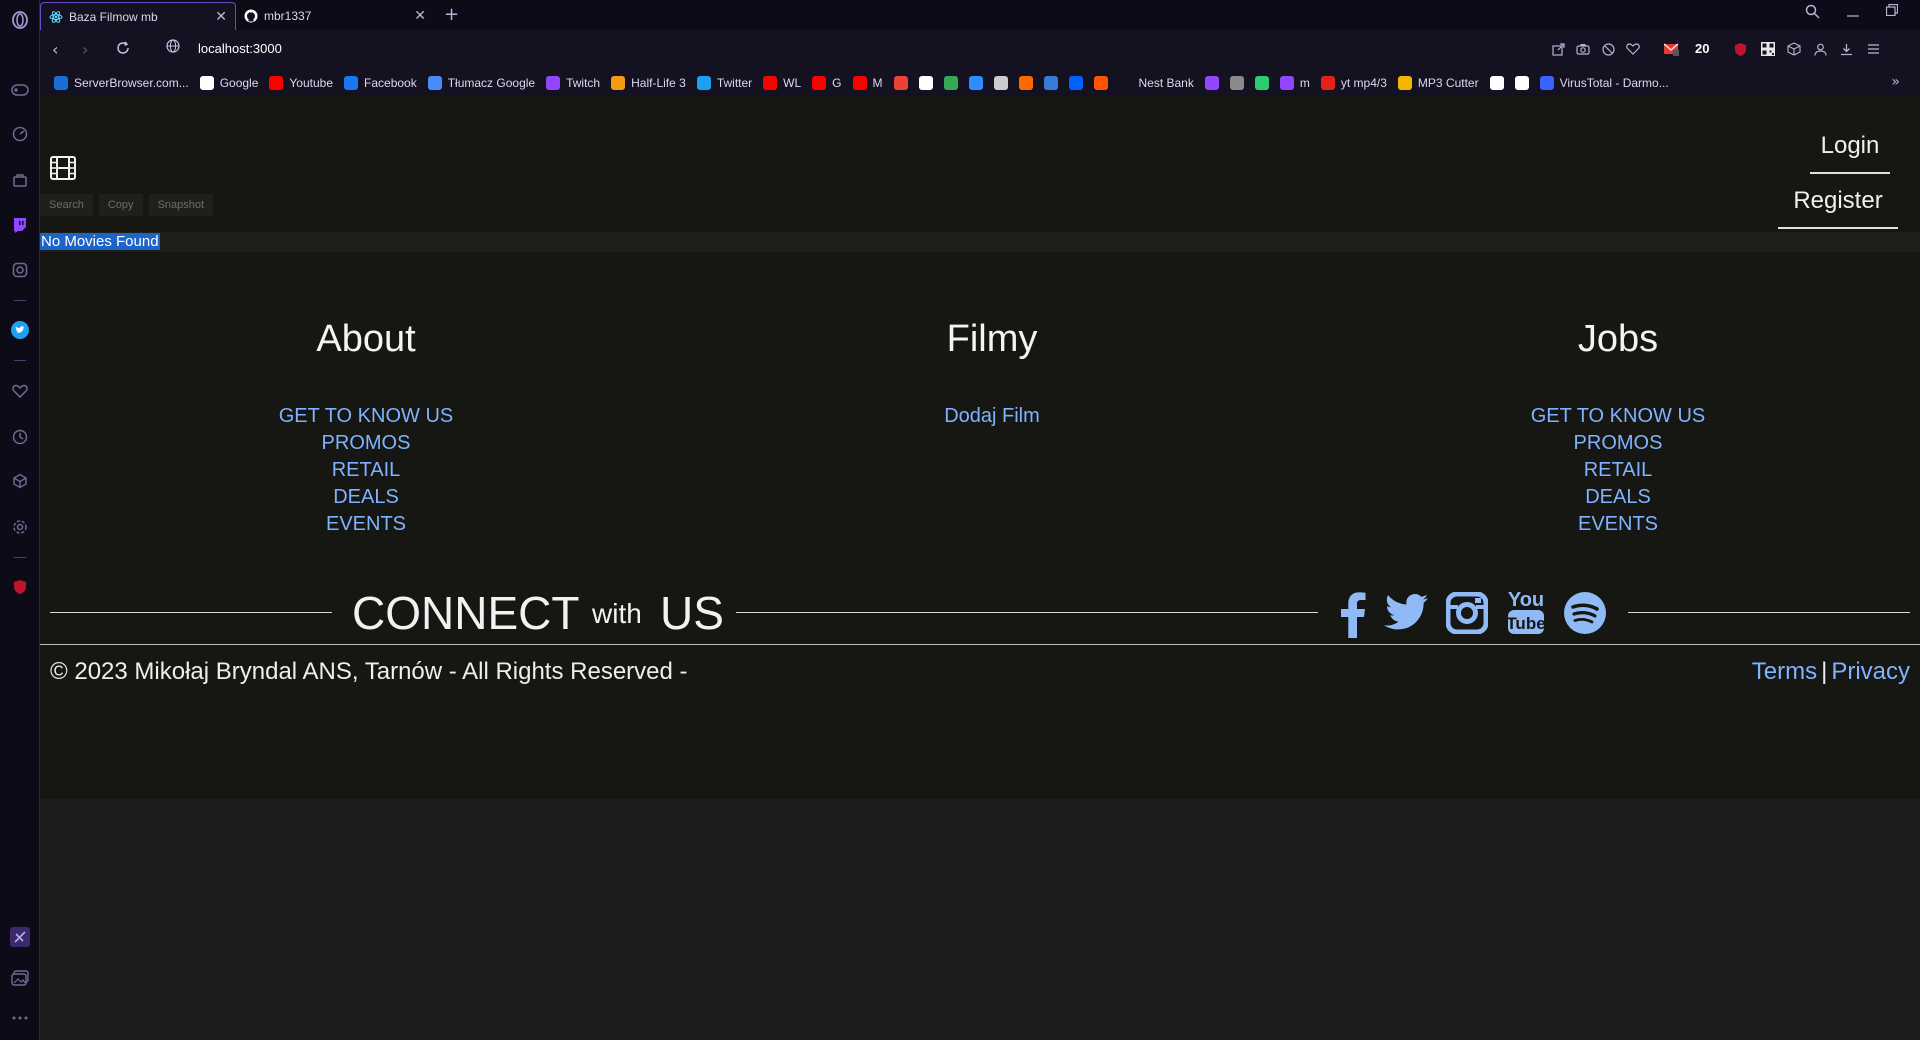 The image size is (1920, 1040). What do you see at coordinates (85, 49) in the screenshot?
I see `forward-icon: ›` at bounding box center [85, 49].